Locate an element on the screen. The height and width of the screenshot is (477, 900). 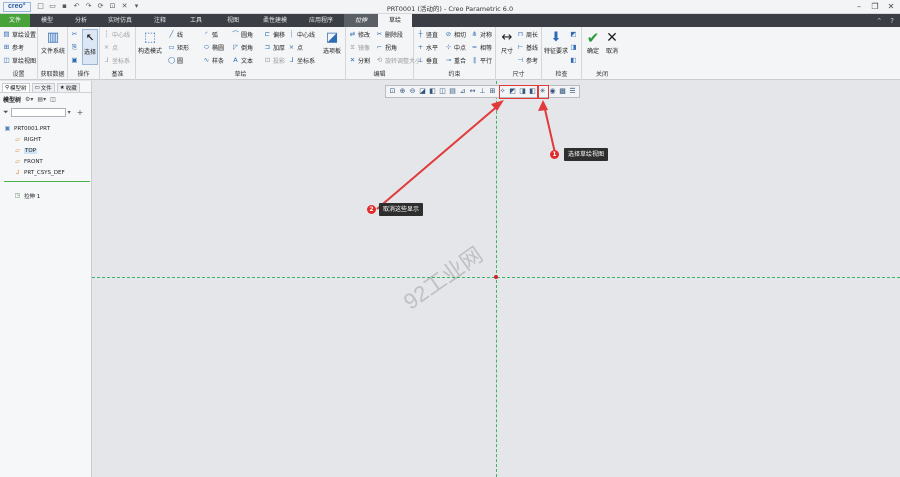
view-manager-icon: ▤ is located at coordinates (452, 91).